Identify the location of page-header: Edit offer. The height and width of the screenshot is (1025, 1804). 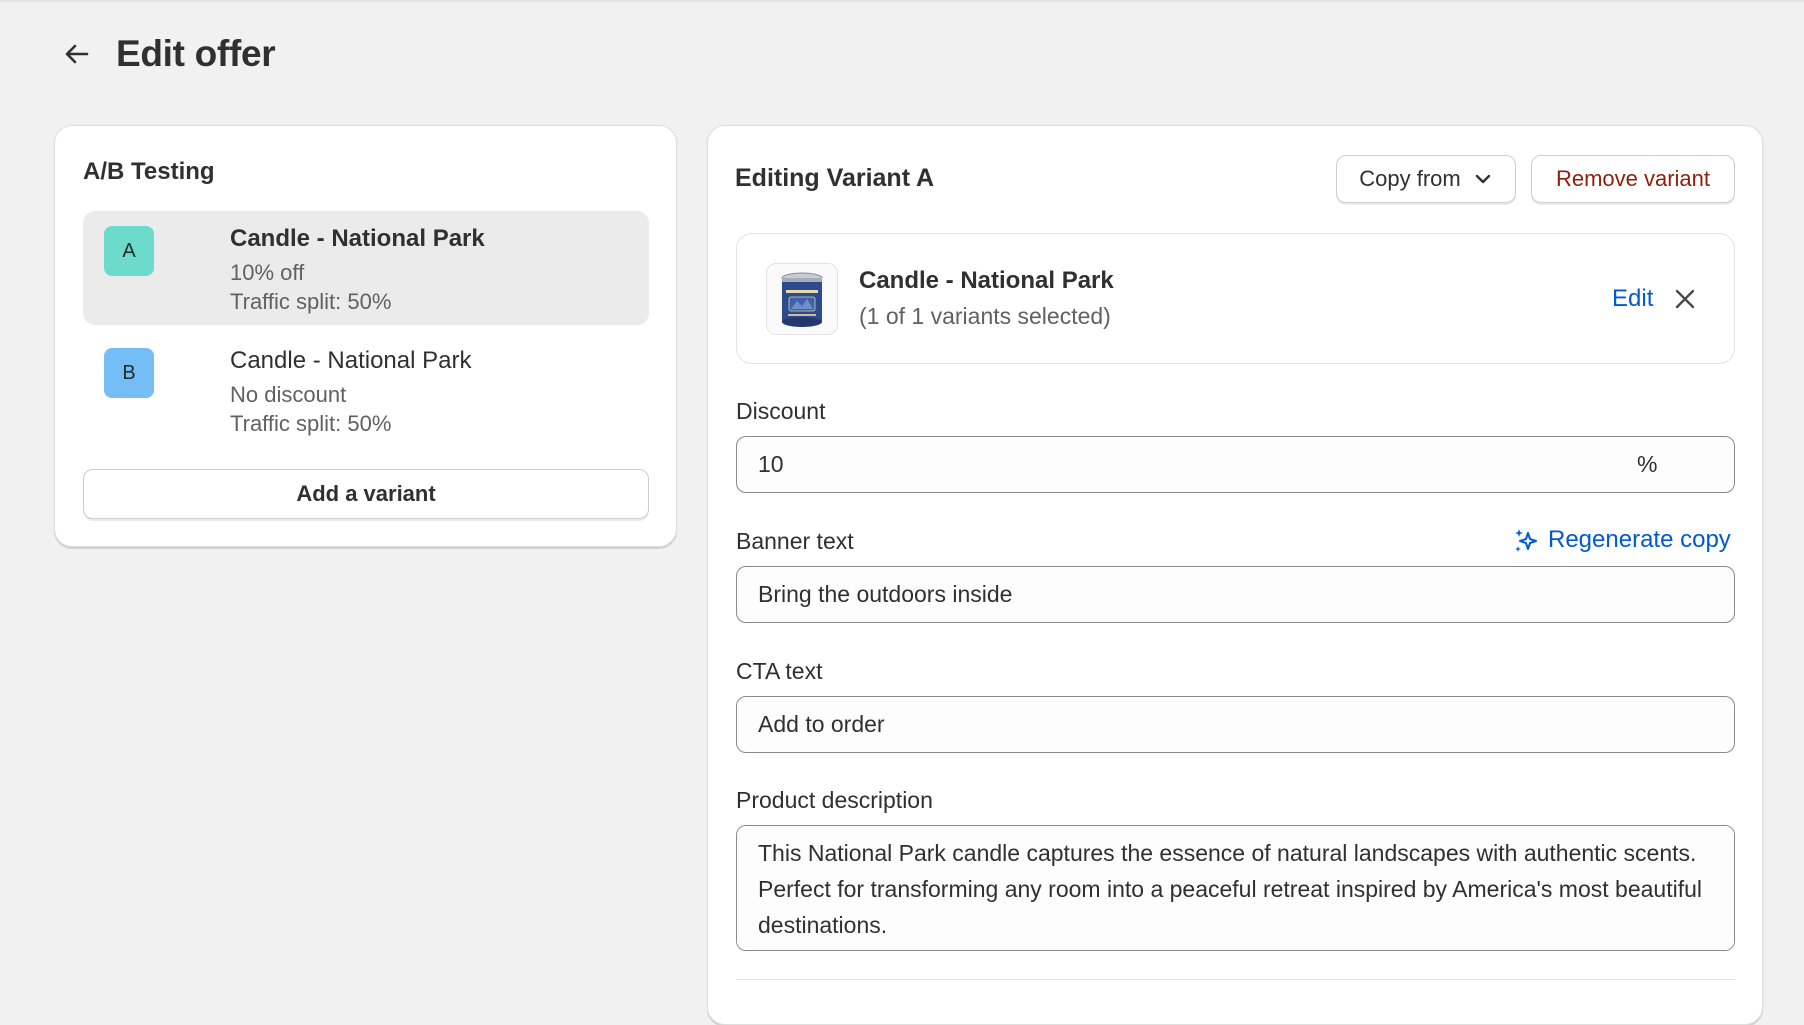
(168, 54).